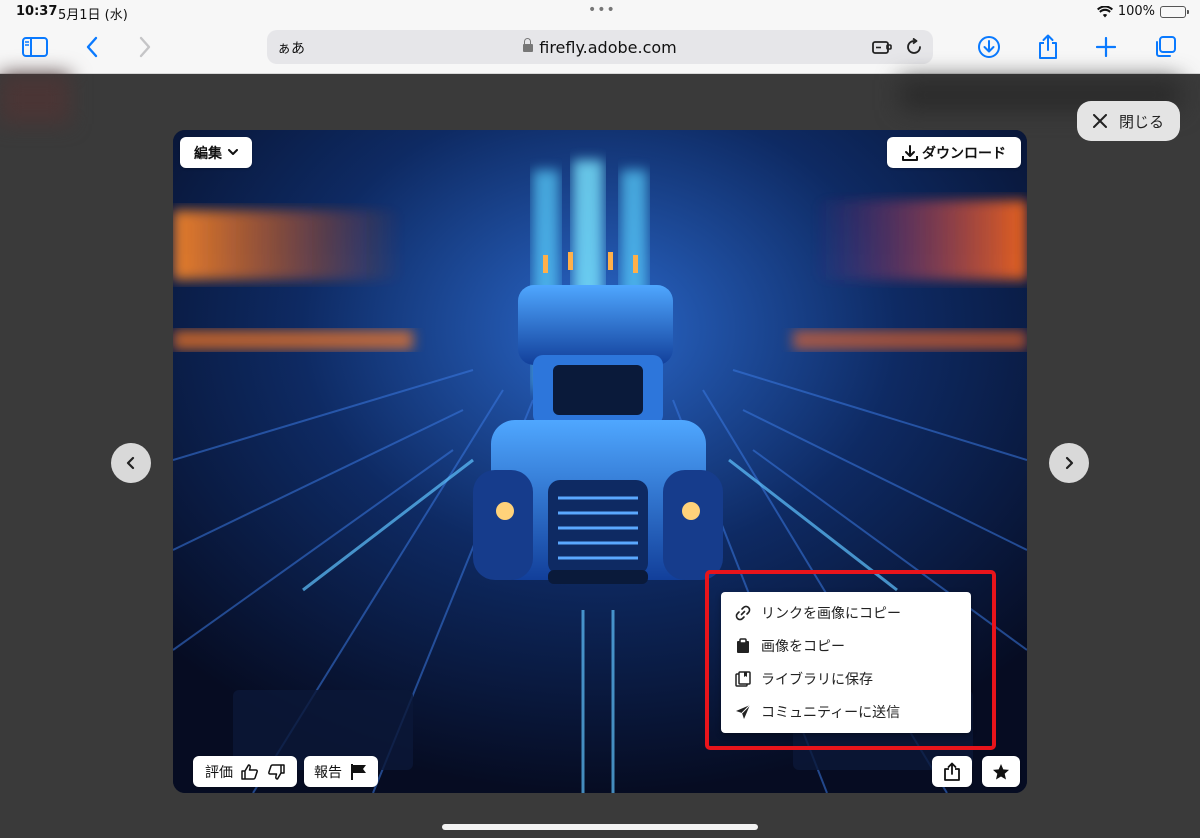  What do you see at coordinates (831, 613) in the screenshot?
I see `menu-item-label: リンクを画像にコピー` at bounding box center [831, 613].